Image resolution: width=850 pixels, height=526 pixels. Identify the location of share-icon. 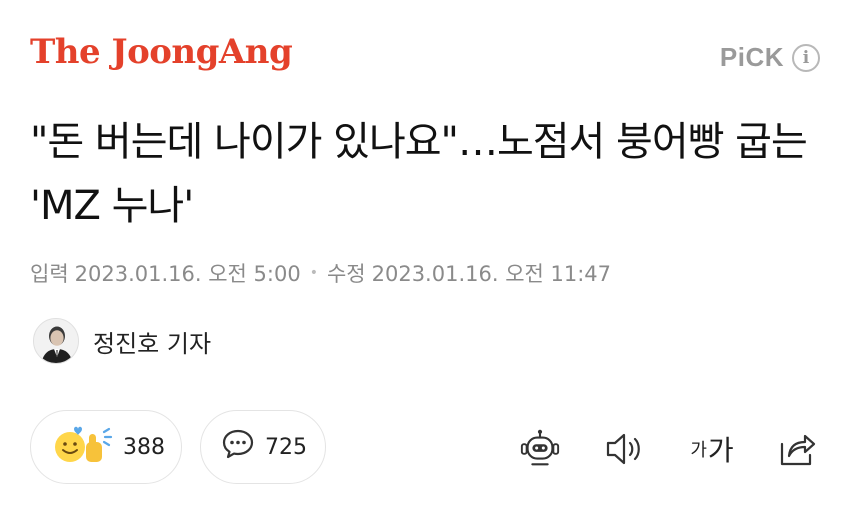
(797, 449).